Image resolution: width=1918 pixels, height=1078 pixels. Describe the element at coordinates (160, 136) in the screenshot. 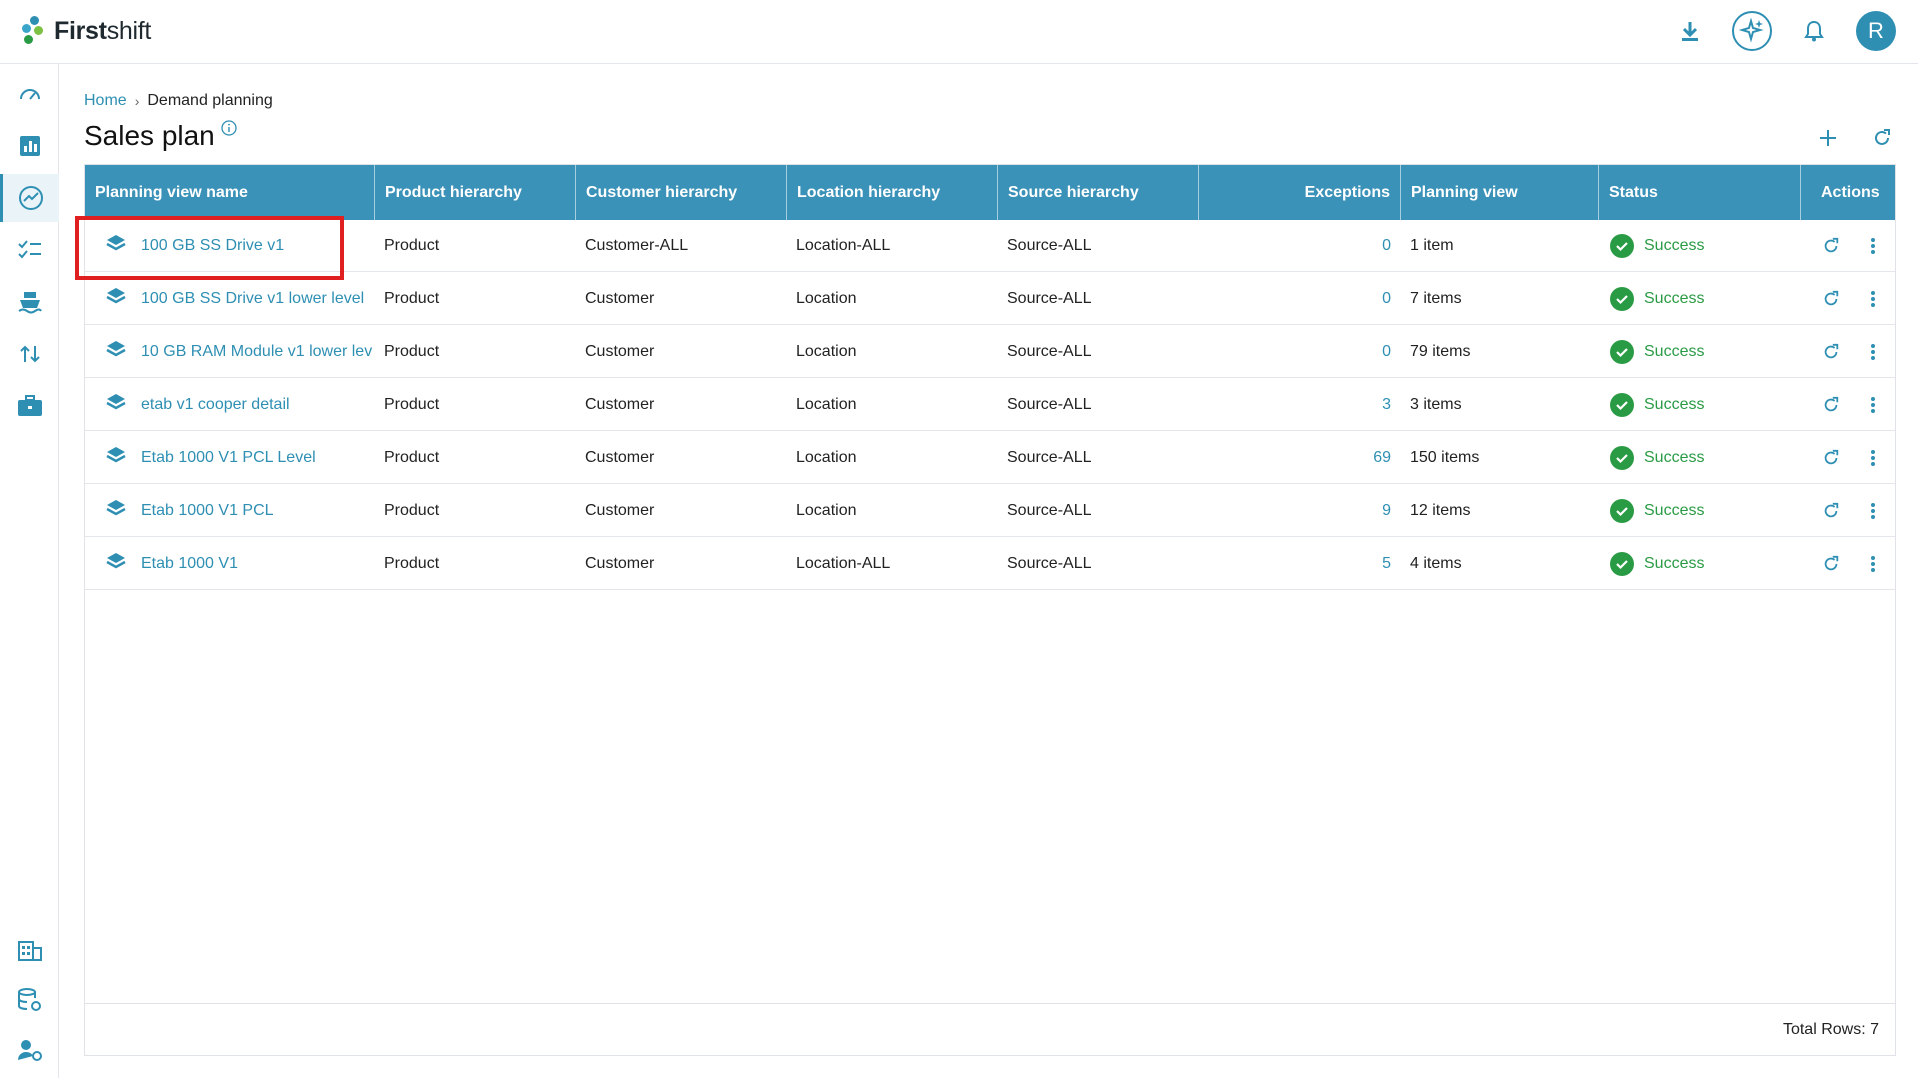

I see `page-title: Sales plan` at that location.